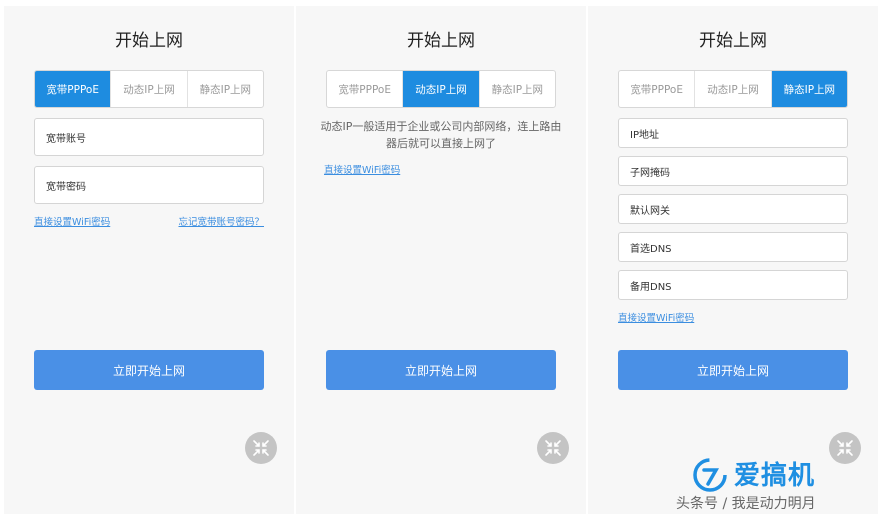  I want to click on broadband-password-input: 宽带密码, so click(149, 185).